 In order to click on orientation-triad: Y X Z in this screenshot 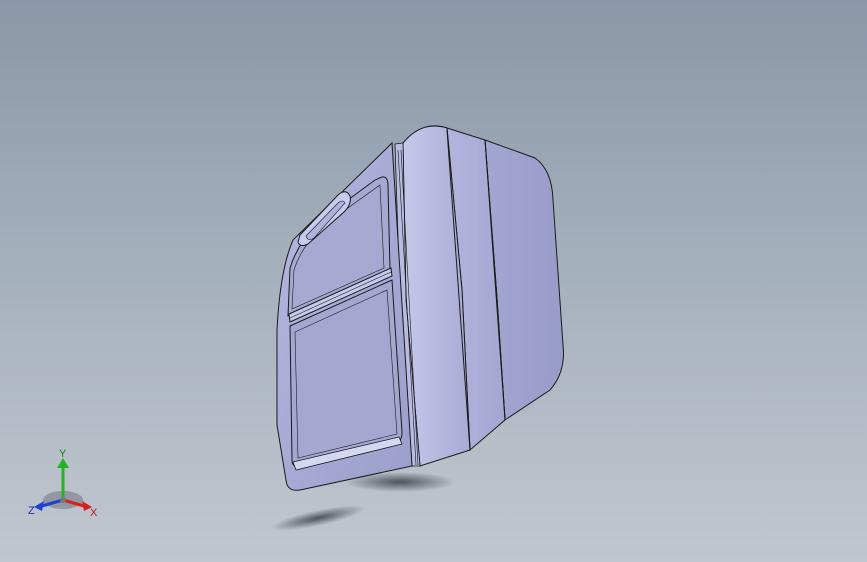, I will do `click(66, 485)`.